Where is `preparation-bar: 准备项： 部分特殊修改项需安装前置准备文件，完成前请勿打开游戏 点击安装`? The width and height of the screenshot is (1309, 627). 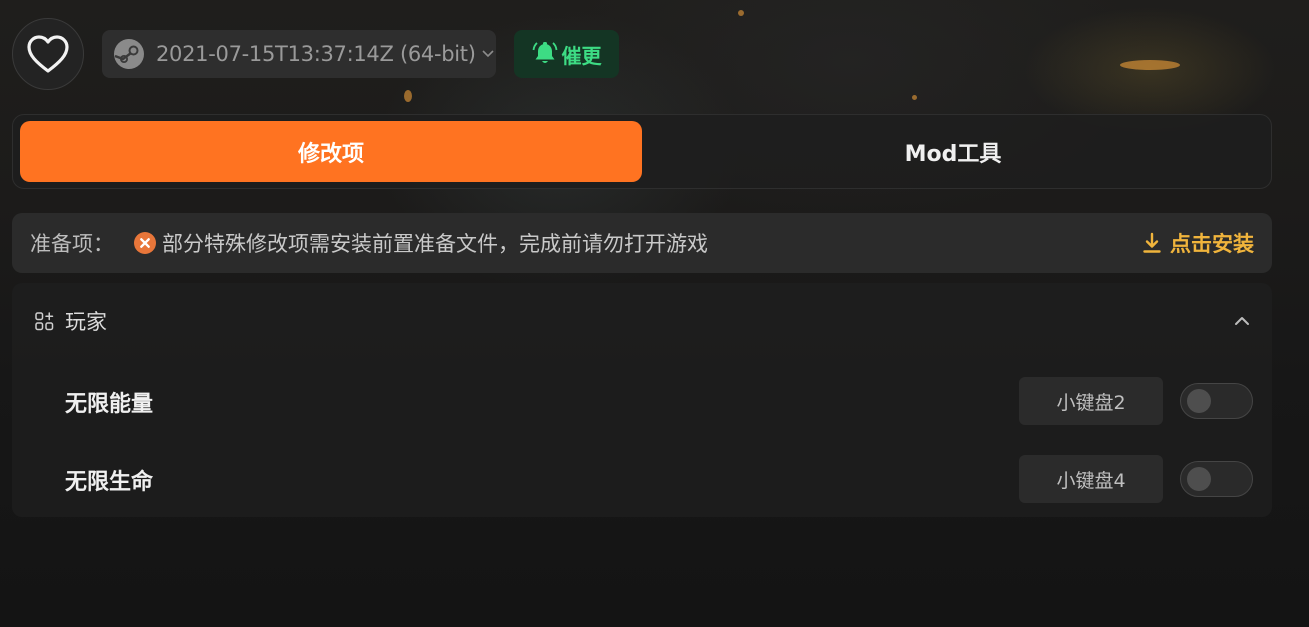 preparation-bar: 准备项： 部分特殊修改项需安装前置准备文件，完成前请勿打开游戏 点击安装 is located at coordinates (642, 243).